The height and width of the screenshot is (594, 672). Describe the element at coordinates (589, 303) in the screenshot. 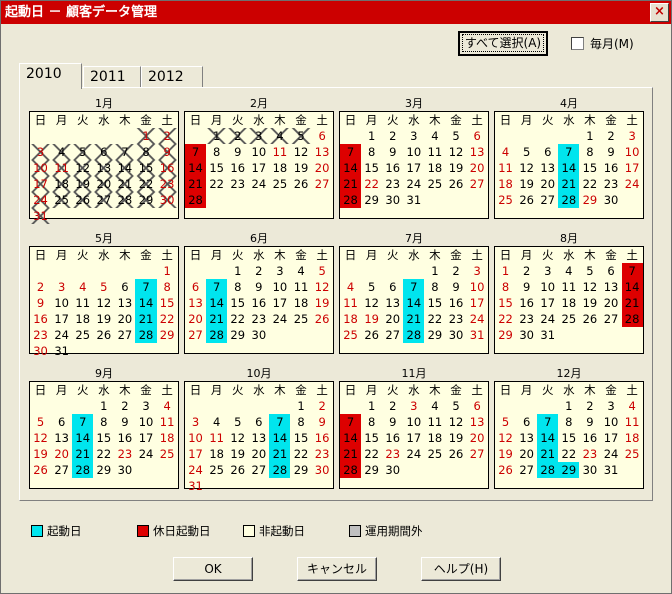

I see `day-cell: 19` at that location.